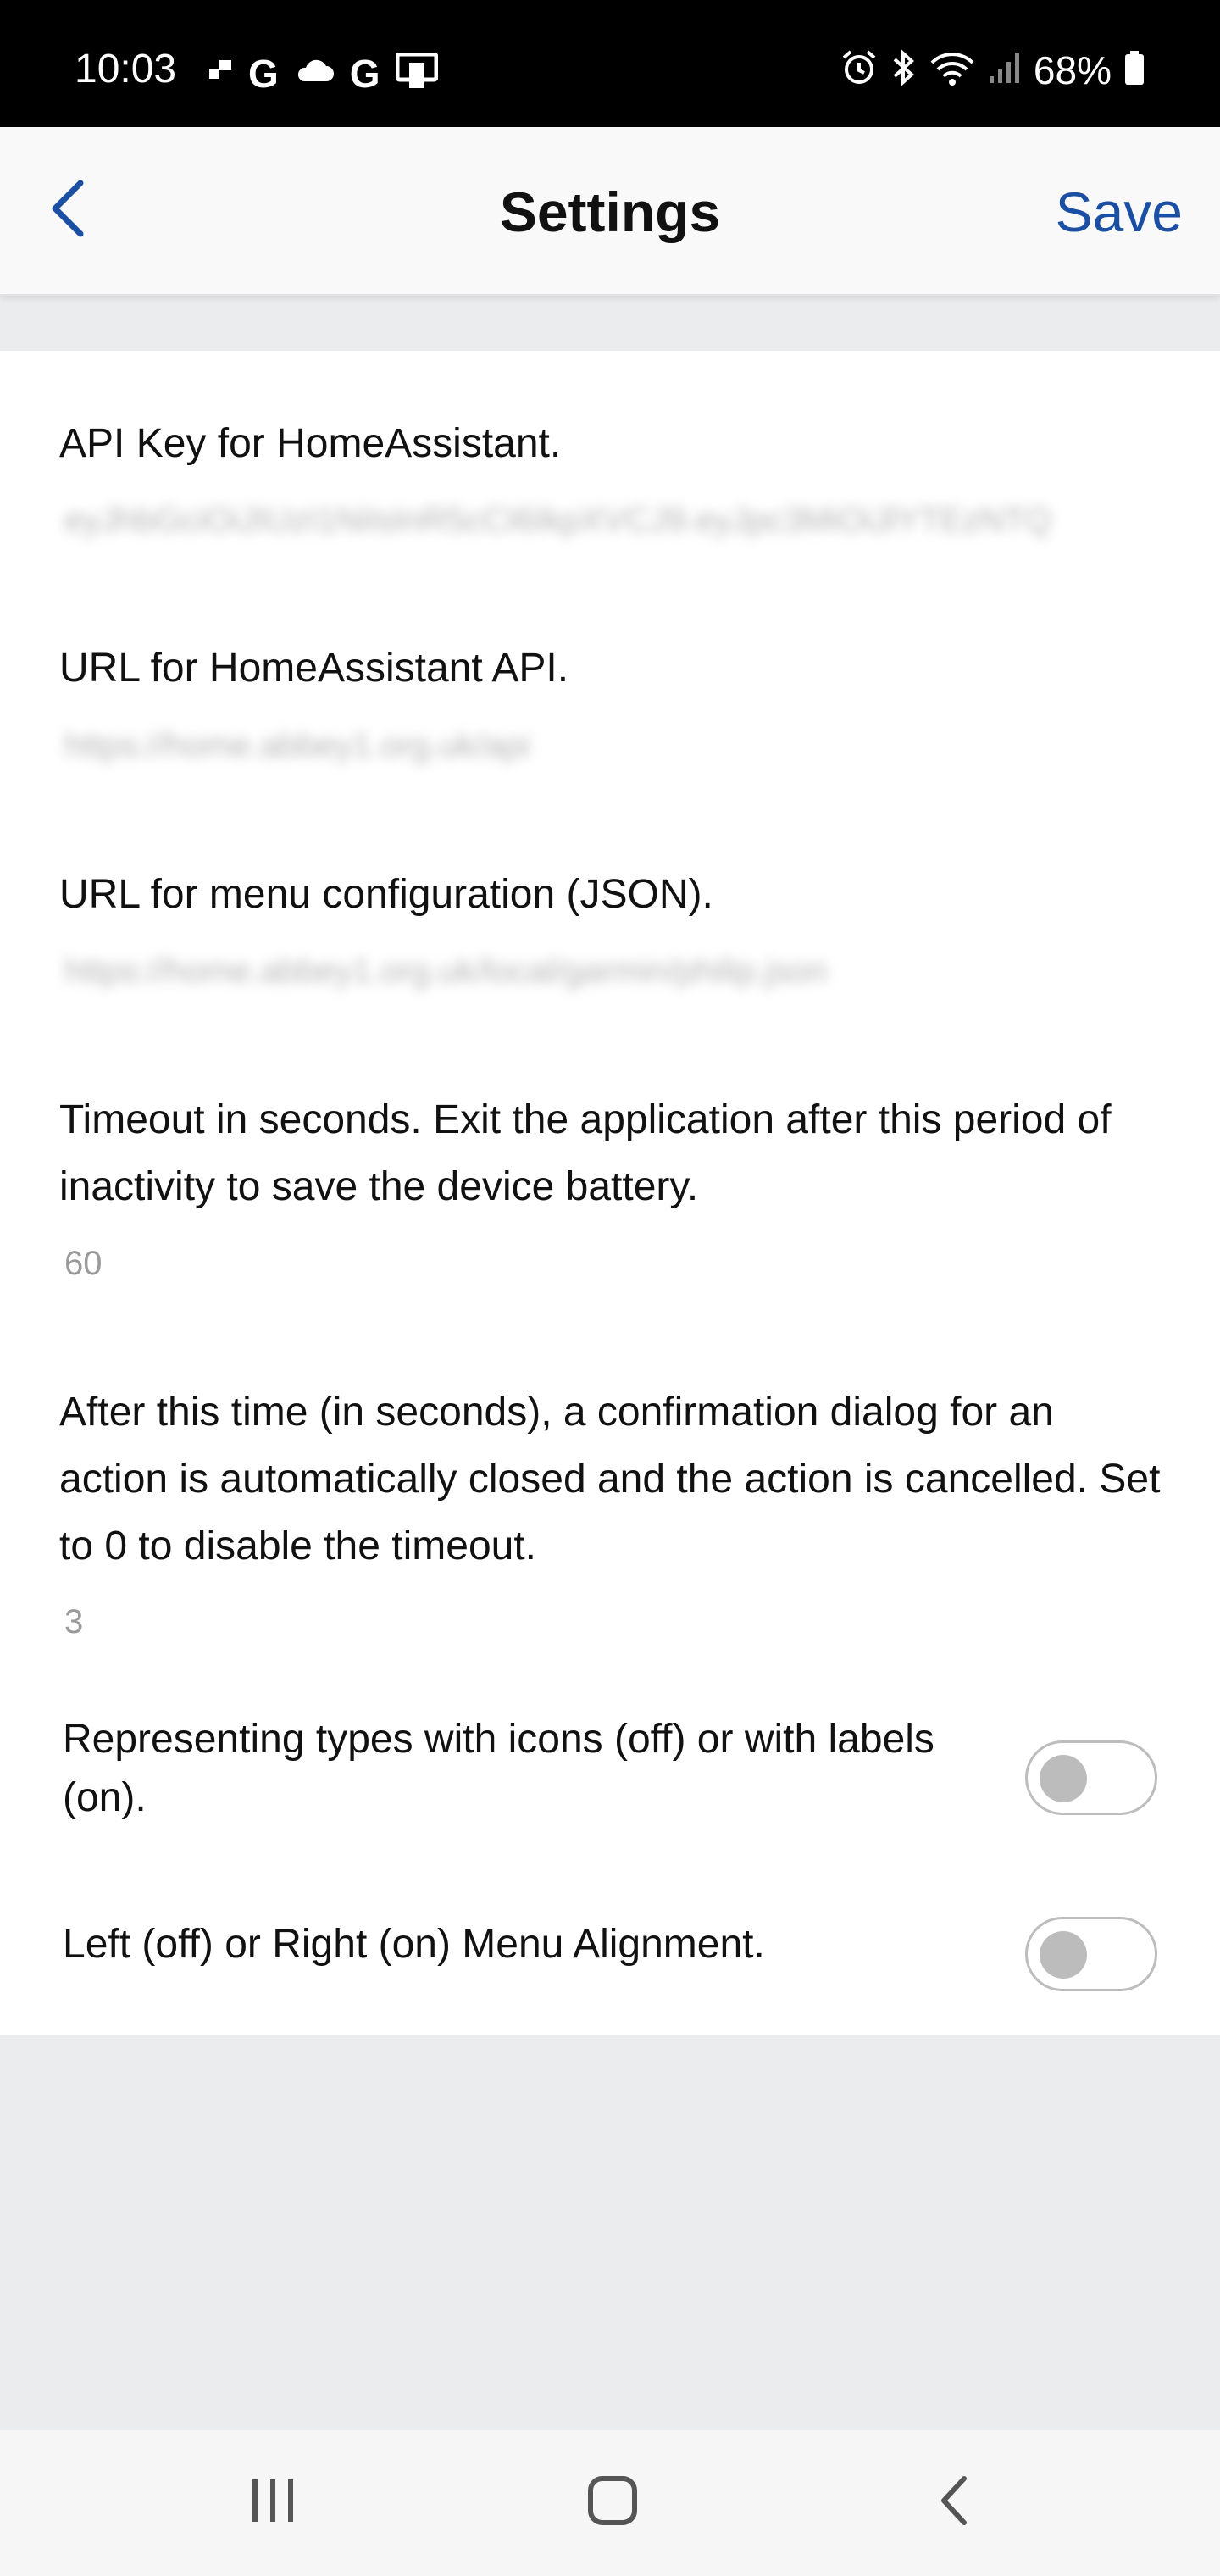 The image size is (1220, 2576). What do you see at coordinates (859, 70) in the screenshot?
I see `alarm-icon` at bounding box center [859, 70].